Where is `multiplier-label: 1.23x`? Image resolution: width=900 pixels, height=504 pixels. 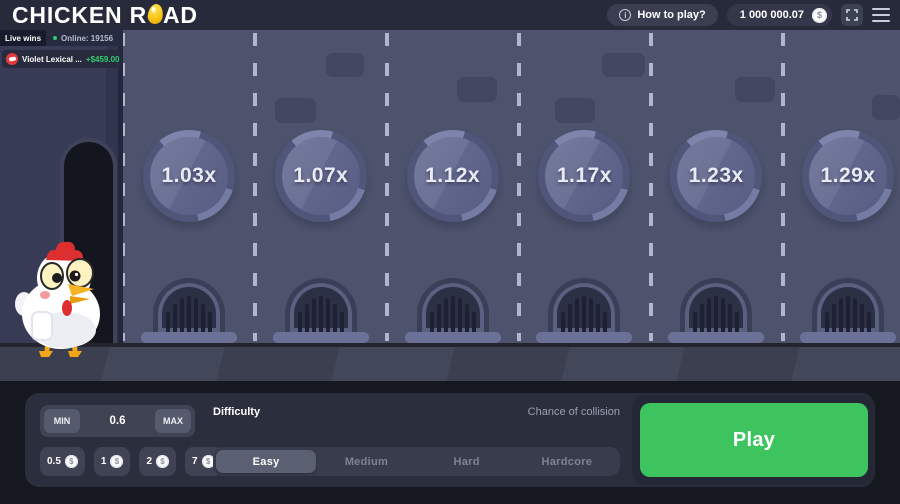
multiplier-label: 1.23x is located at coordinates (716, 175).